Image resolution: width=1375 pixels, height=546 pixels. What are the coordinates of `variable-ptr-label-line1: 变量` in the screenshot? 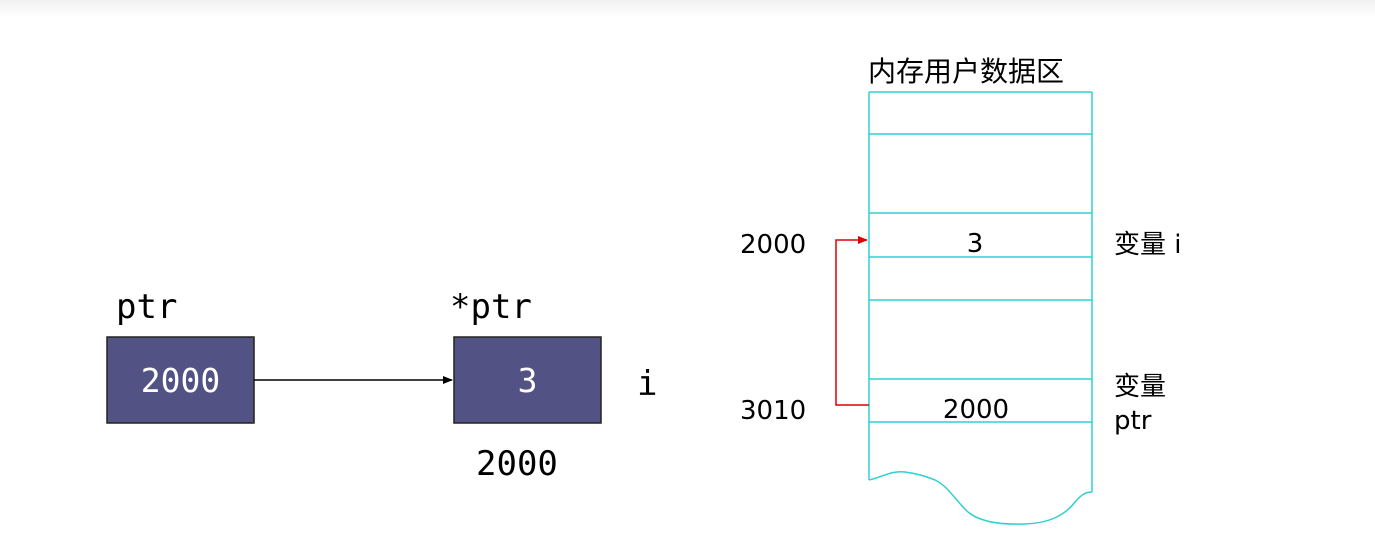 It's located at (1140, 387).